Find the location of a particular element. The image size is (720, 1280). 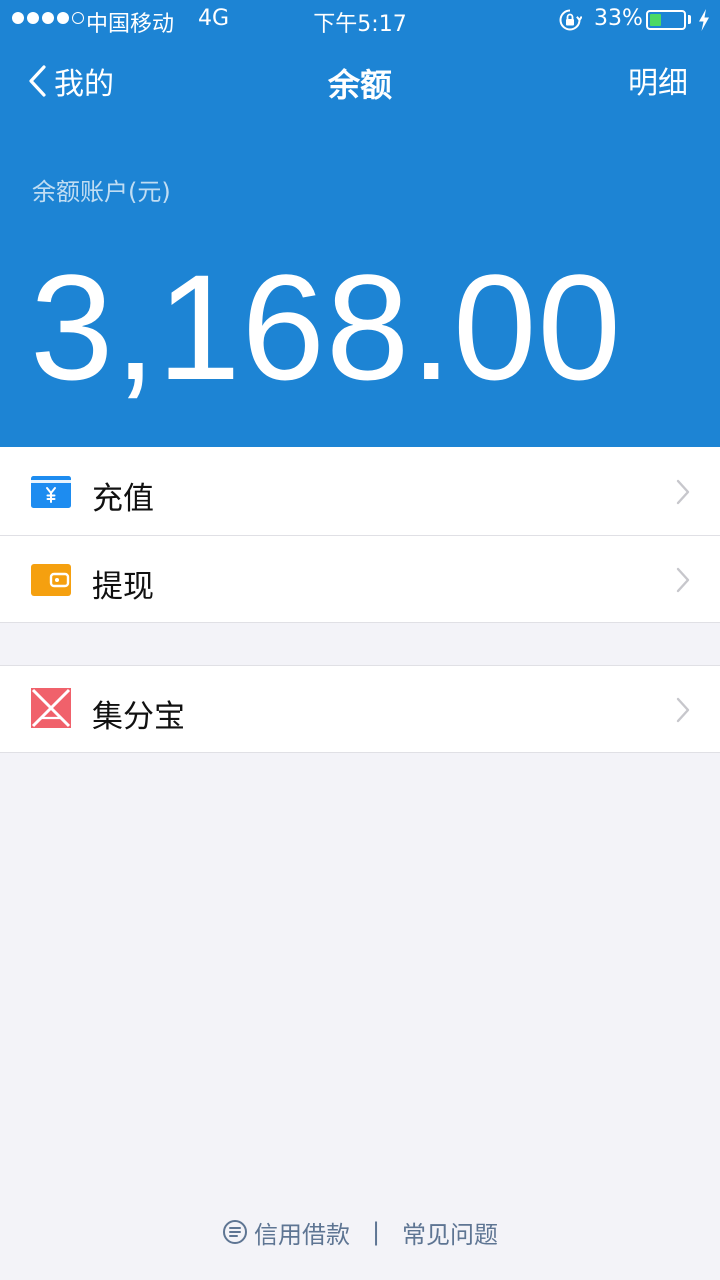

jifenbao-item: 集分宝 is located at coordinates (360, 709).